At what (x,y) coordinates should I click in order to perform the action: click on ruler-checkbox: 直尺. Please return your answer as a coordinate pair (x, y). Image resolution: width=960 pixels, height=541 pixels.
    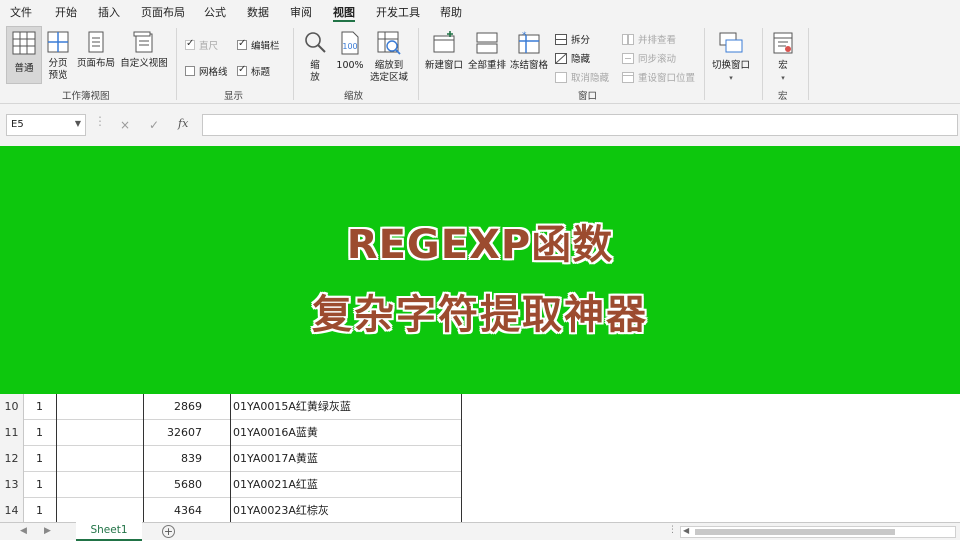
    Looking at the image, I should click on (201, 45).